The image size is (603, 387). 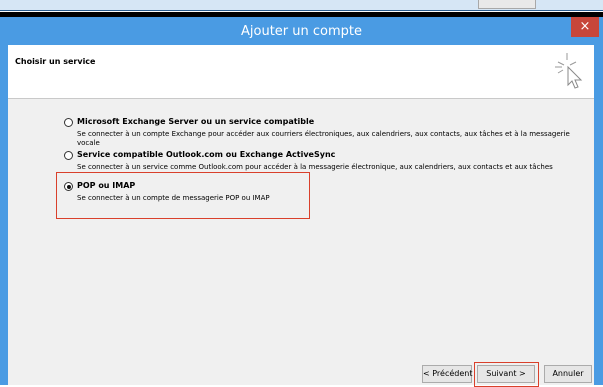 I want to click on title-bar: Ajouter un compte ×, so click(x=301, y=31).